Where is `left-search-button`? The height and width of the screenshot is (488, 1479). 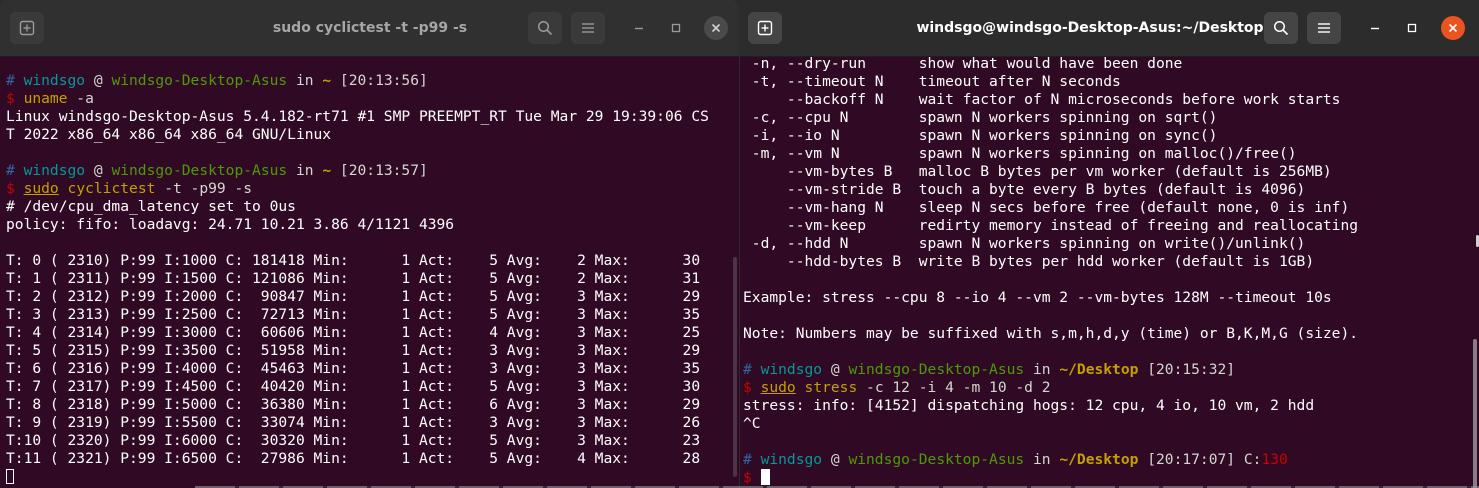
left-search-button is located at coordinates (545, 28).